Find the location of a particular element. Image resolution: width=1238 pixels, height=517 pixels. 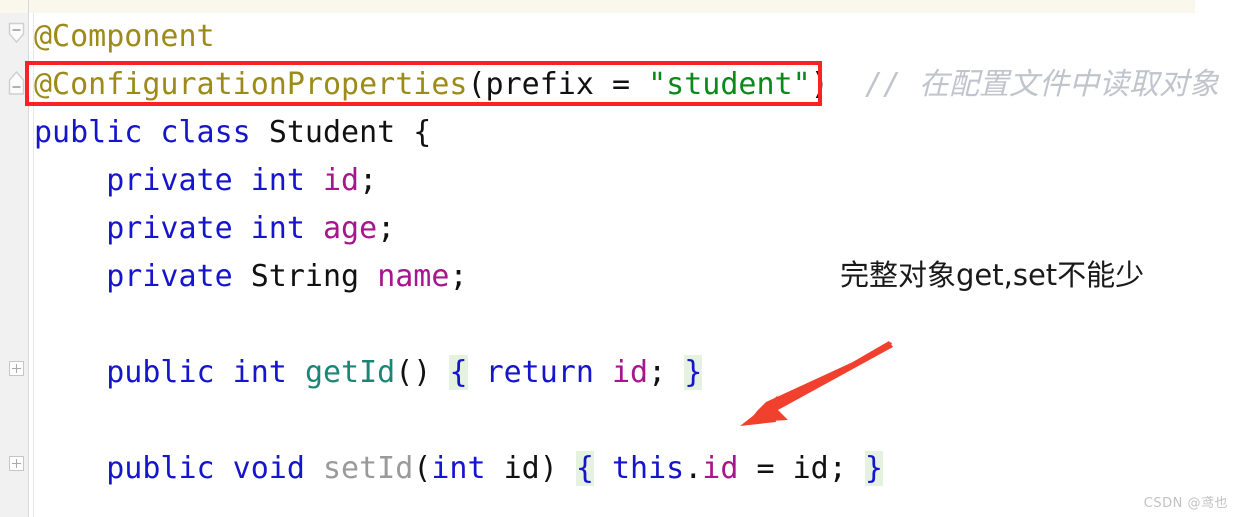

line-class-declaration: public class Student { is located at coordinates (636, 133).